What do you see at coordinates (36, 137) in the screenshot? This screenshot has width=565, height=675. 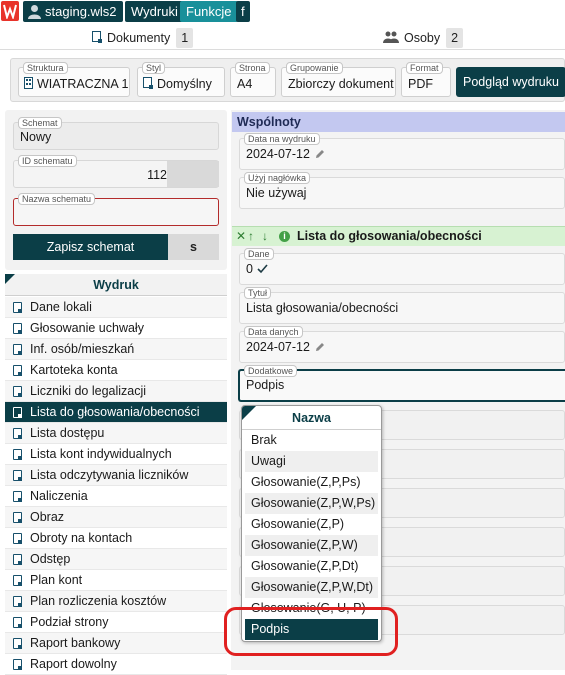 I see `schemat-value: Nowy` at bounding box center [36, 137].